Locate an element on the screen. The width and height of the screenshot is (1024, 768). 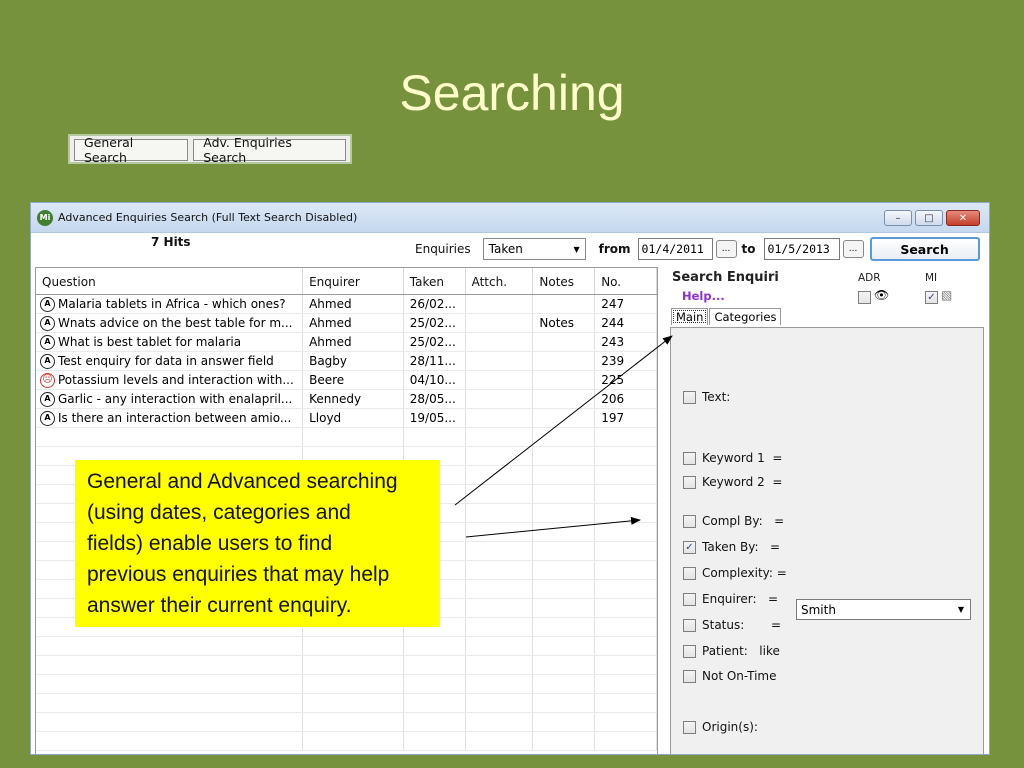
panel-tabs: Main Categories is located at coordinates (726, 316).